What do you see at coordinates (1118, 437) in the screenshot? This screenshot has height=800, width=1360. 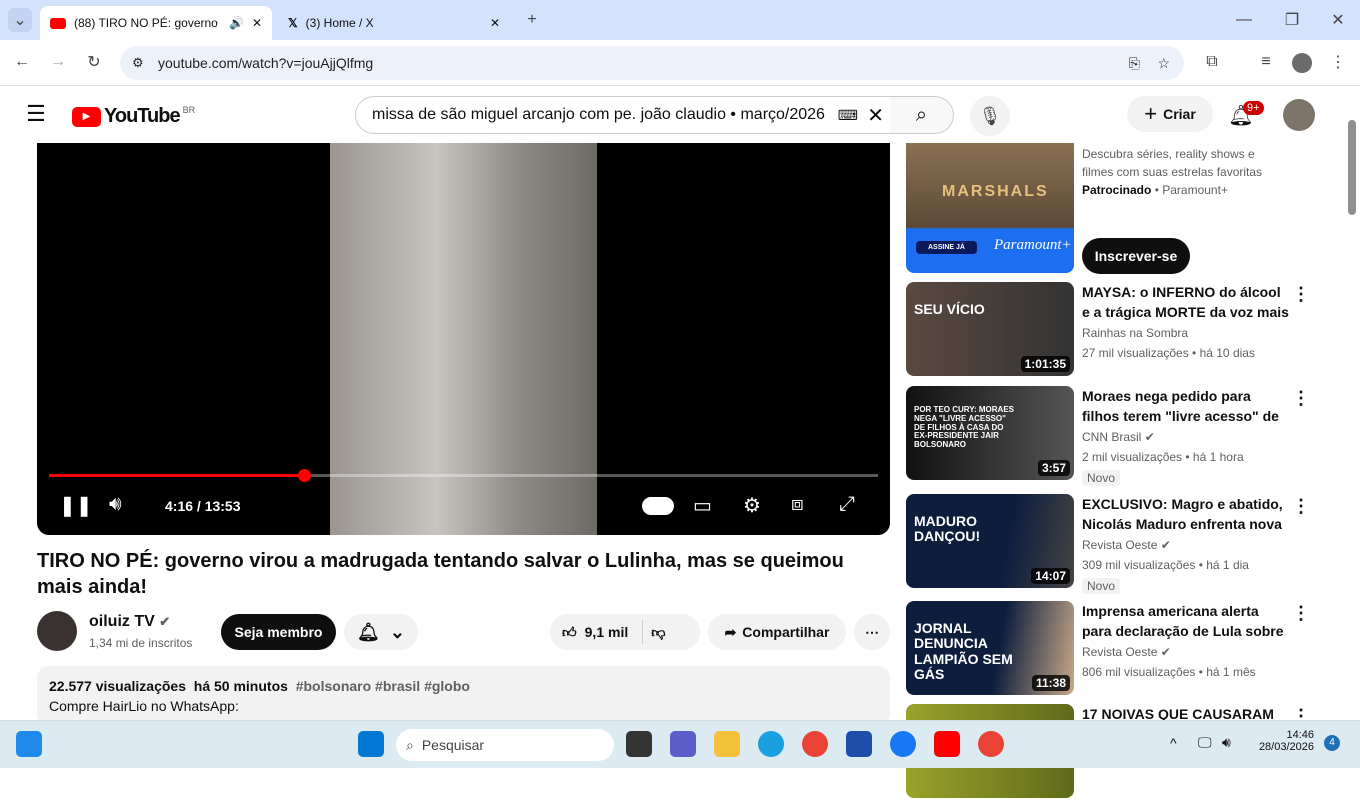 I see `channel-name: CNN Brasil ✔` at bounding box center [1118, 437].